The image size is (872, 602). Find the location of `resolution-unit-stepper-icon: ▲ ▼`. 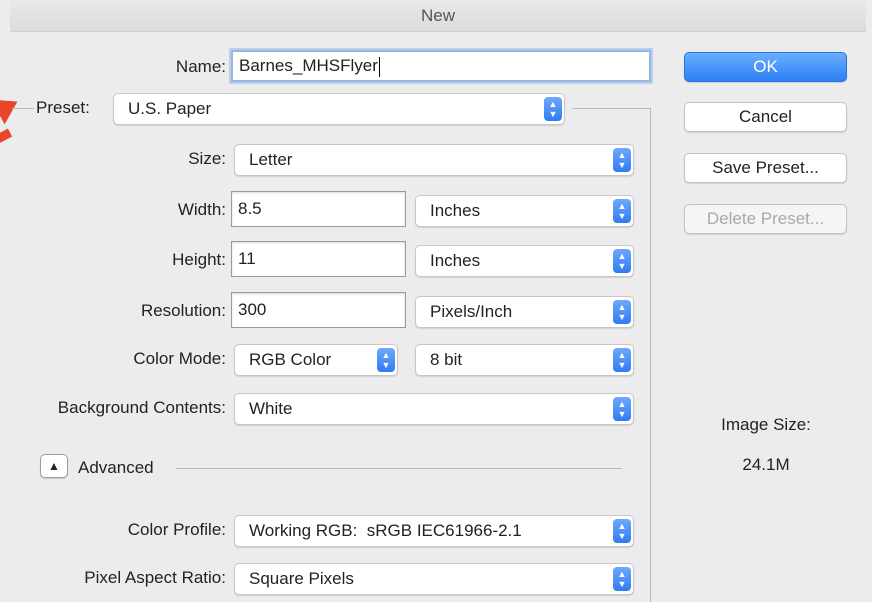

resolution-unit-stepper-icon: ▲ ▼ is located at coordinates (622, 312).